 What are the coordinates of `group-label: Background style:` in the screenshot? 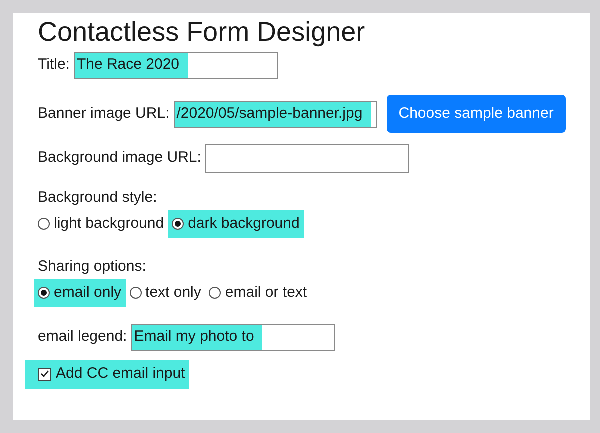 It's located at (98, 198).